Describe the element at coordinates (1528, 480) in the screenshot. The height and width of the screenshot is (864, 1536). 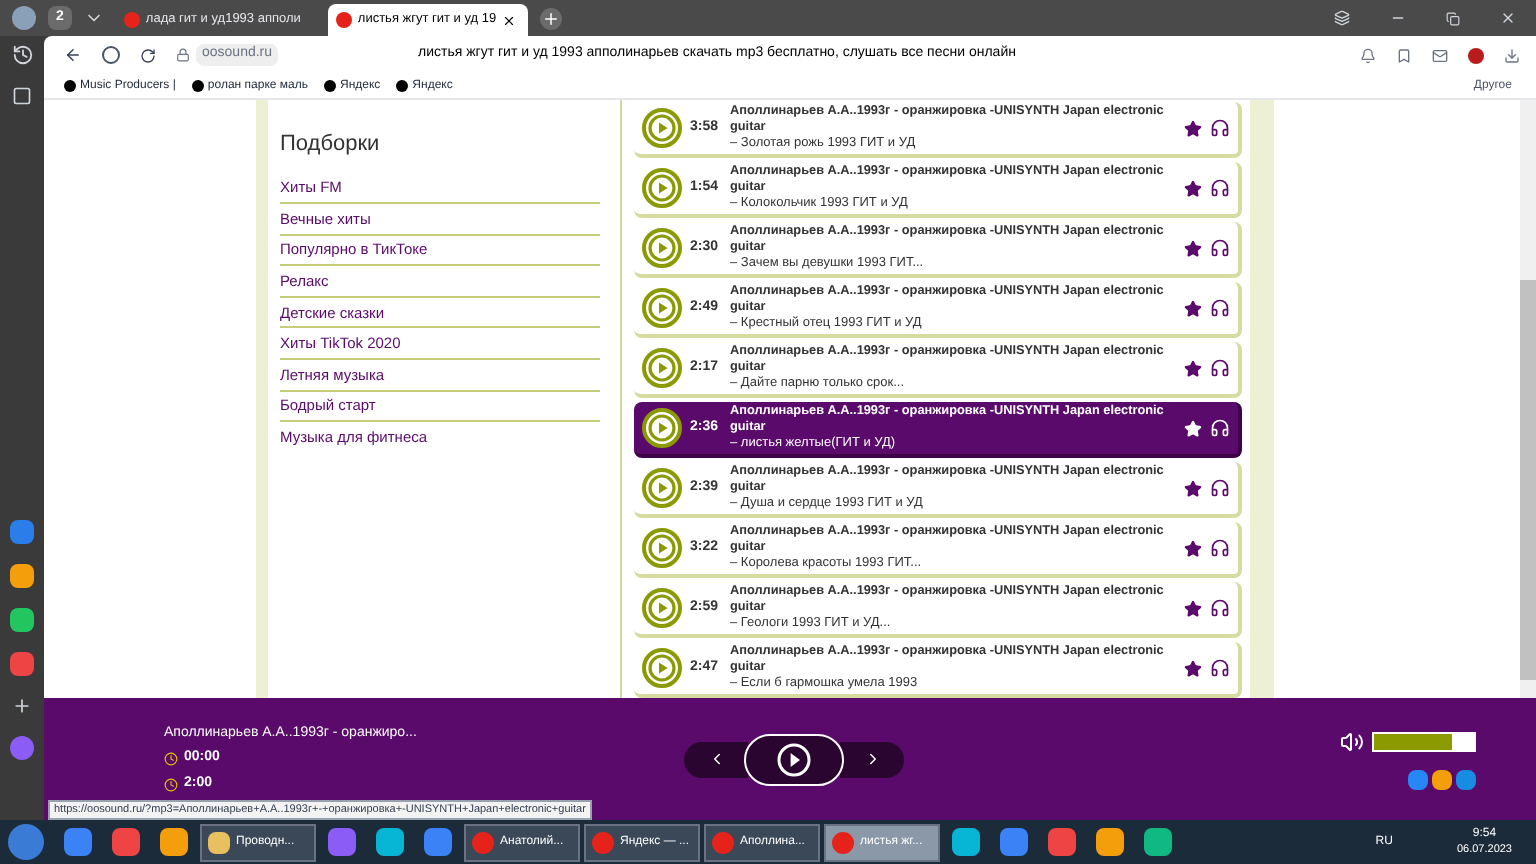
I see `scrollbar-thumb` at that location.